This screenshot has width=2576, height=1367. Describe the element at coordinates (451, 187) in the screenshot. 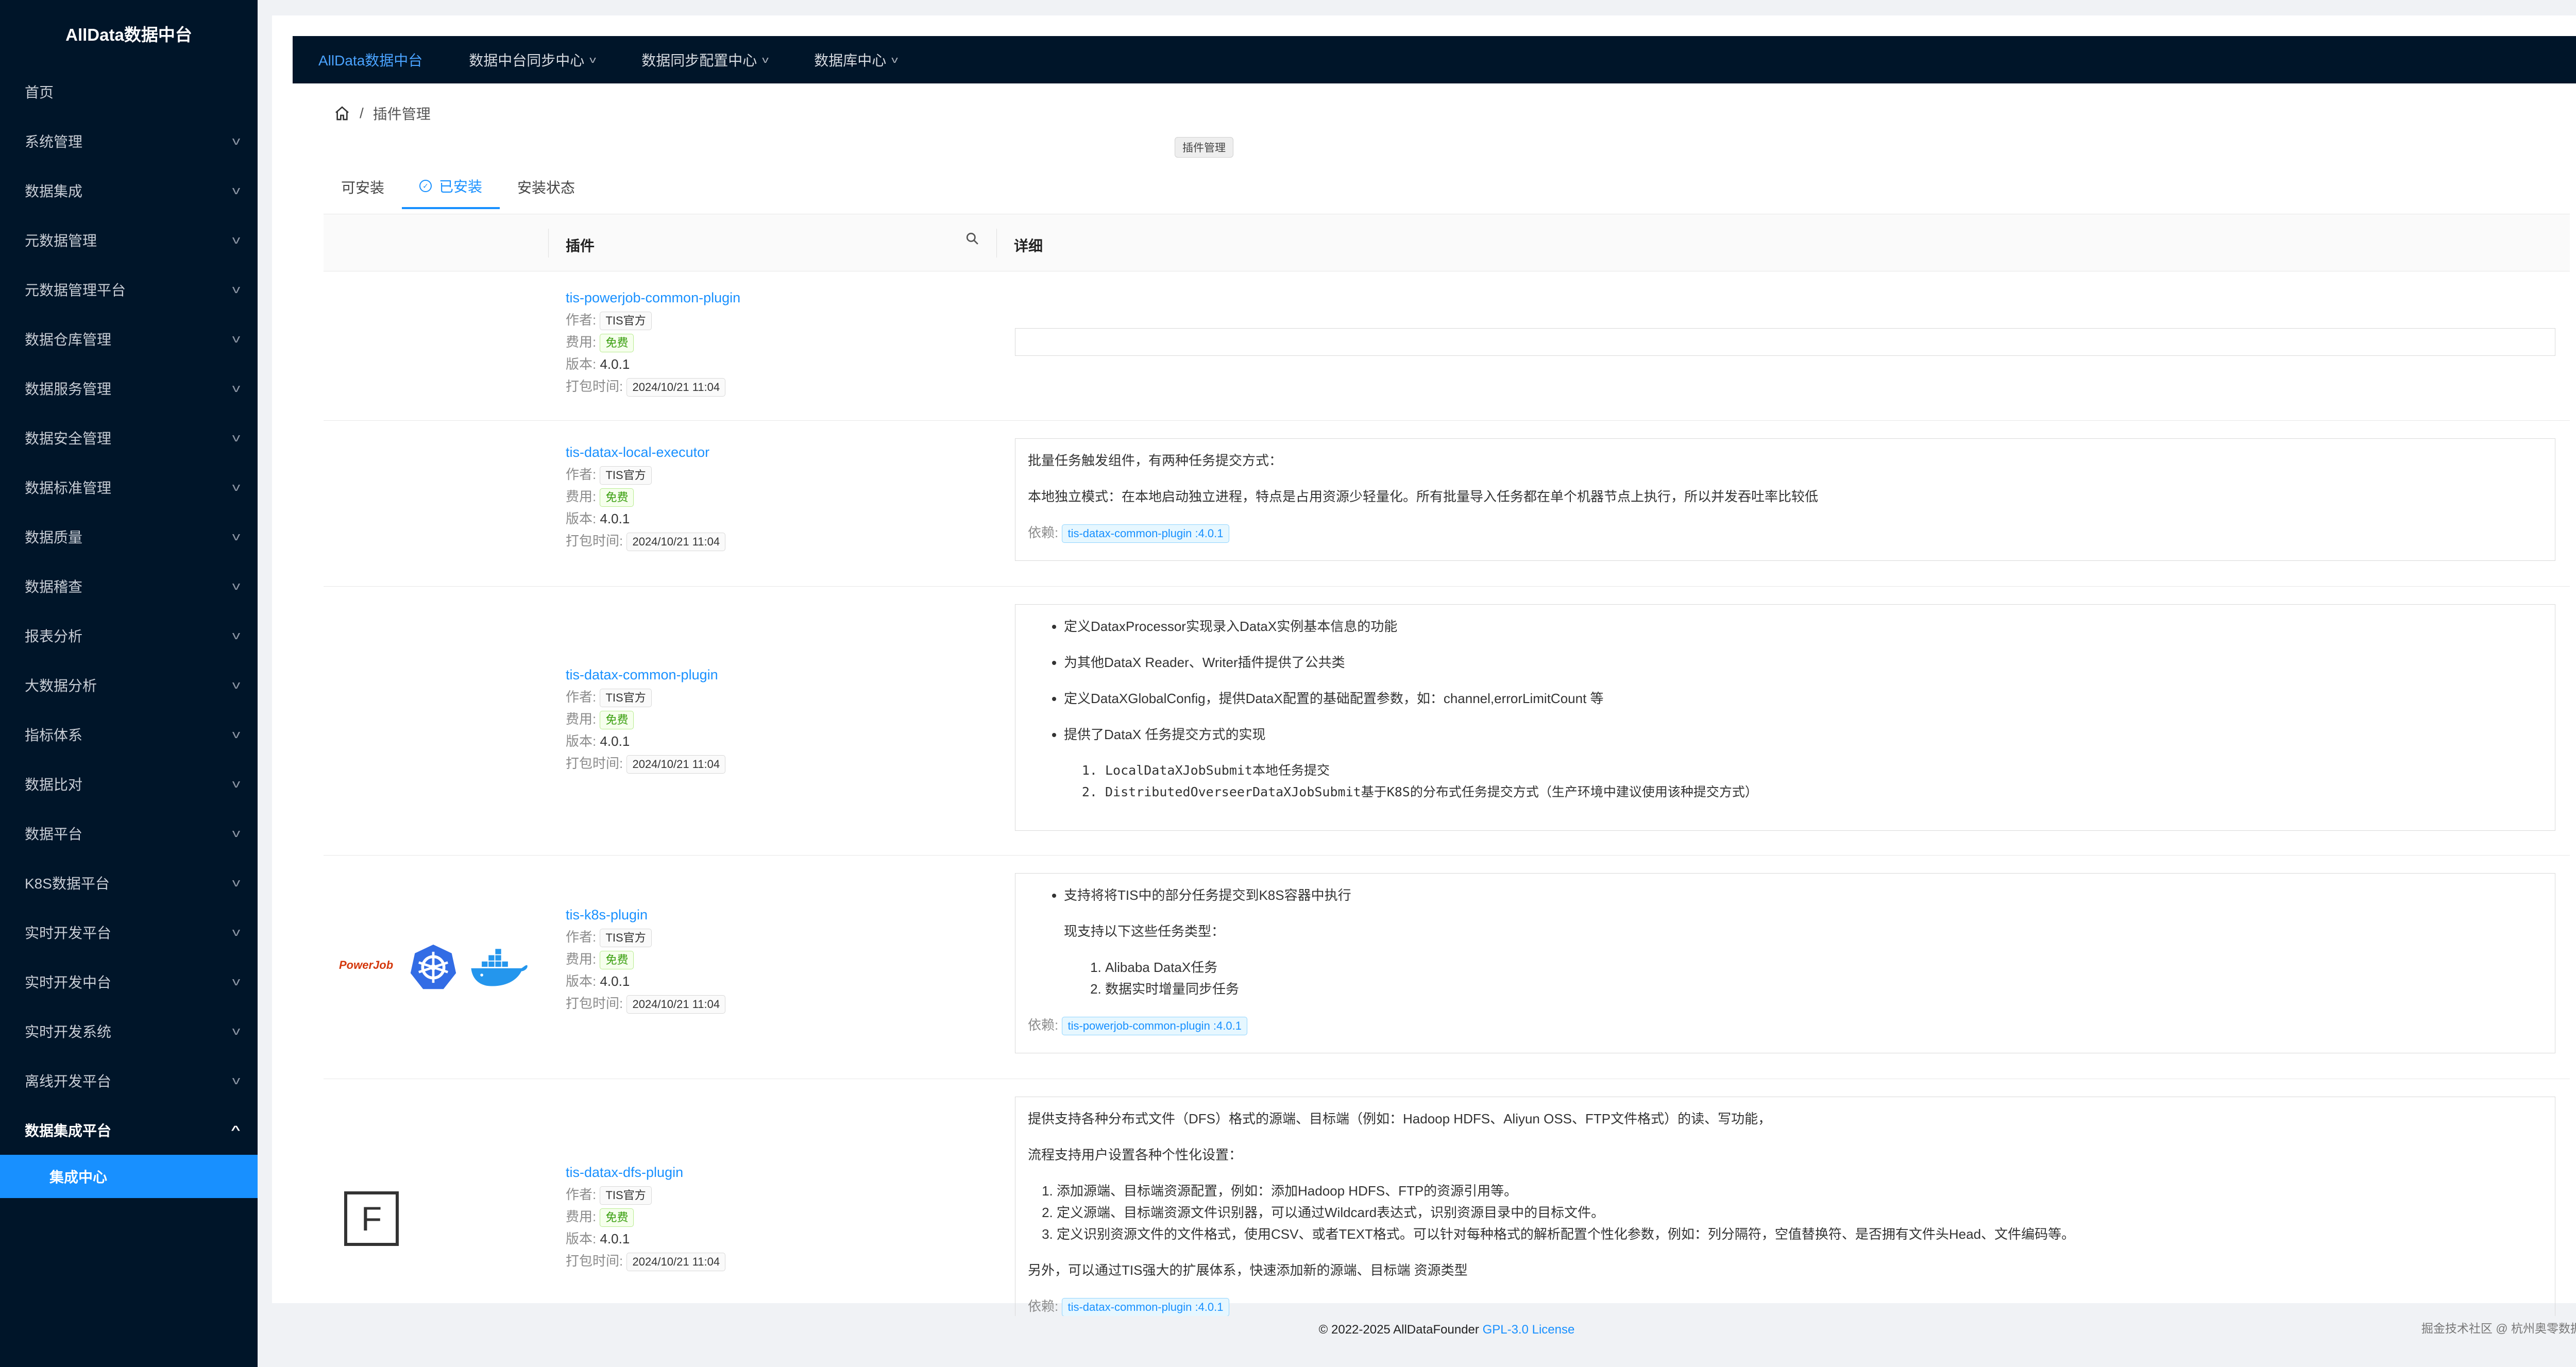

I see `tab-installed: ✓ 已安装` at that location.